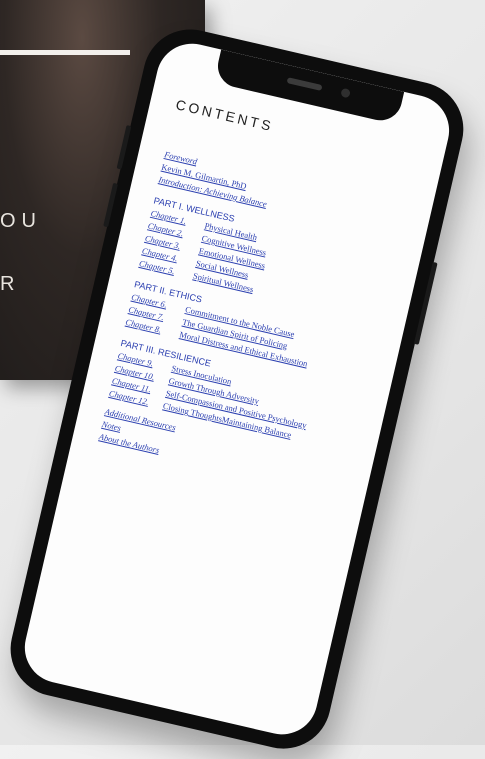 This screenshot has width=485, height=759. I want to click on camera-icon, so click(345, 93).